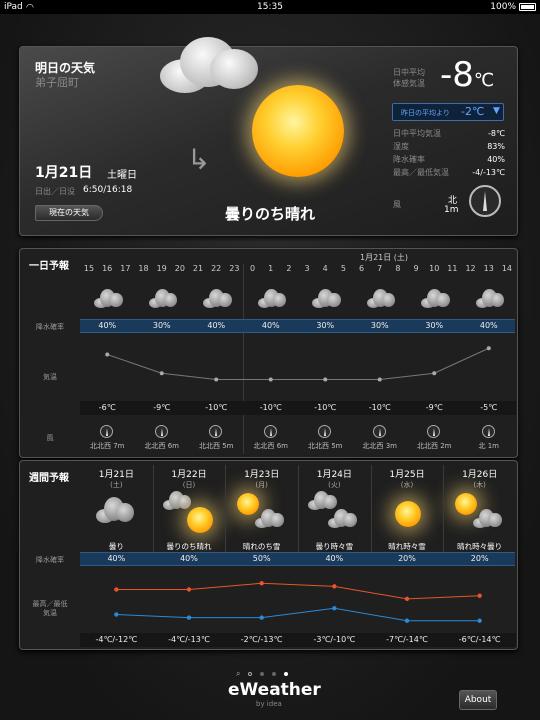 Image resolution: width=540 pixels, height=720 pixels. Describe the element at coordinates (407, 558) in the screenshot. I see `weekly-rain-value: 20%` at that location.